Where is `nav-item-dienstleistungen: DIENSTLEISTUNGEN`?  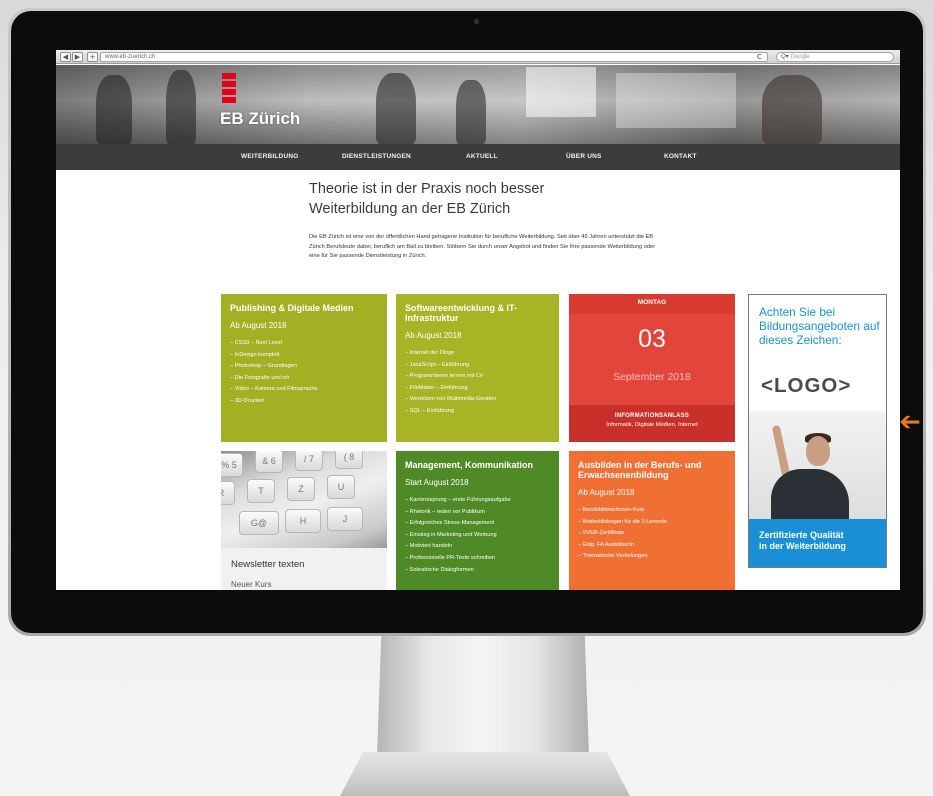 nav-item-dienstleistungen: DIENSTLEISTUNGEN is located at coordinates (376, 156).